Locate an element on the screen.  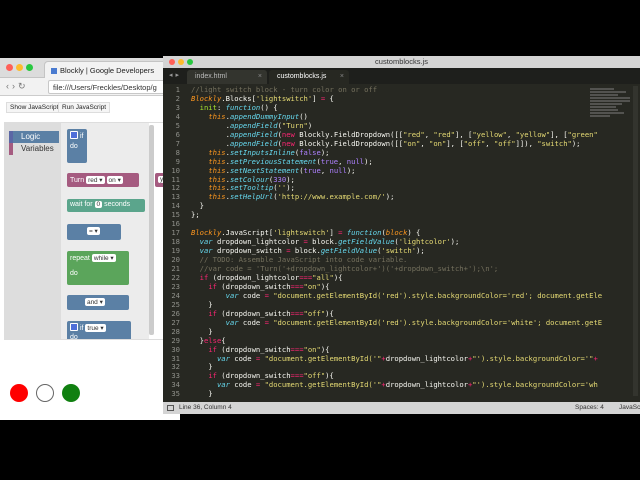
block-flyout: if do Turn red ▾ on ▾ wait for 0 seconds is located at coordinates (105, 231).